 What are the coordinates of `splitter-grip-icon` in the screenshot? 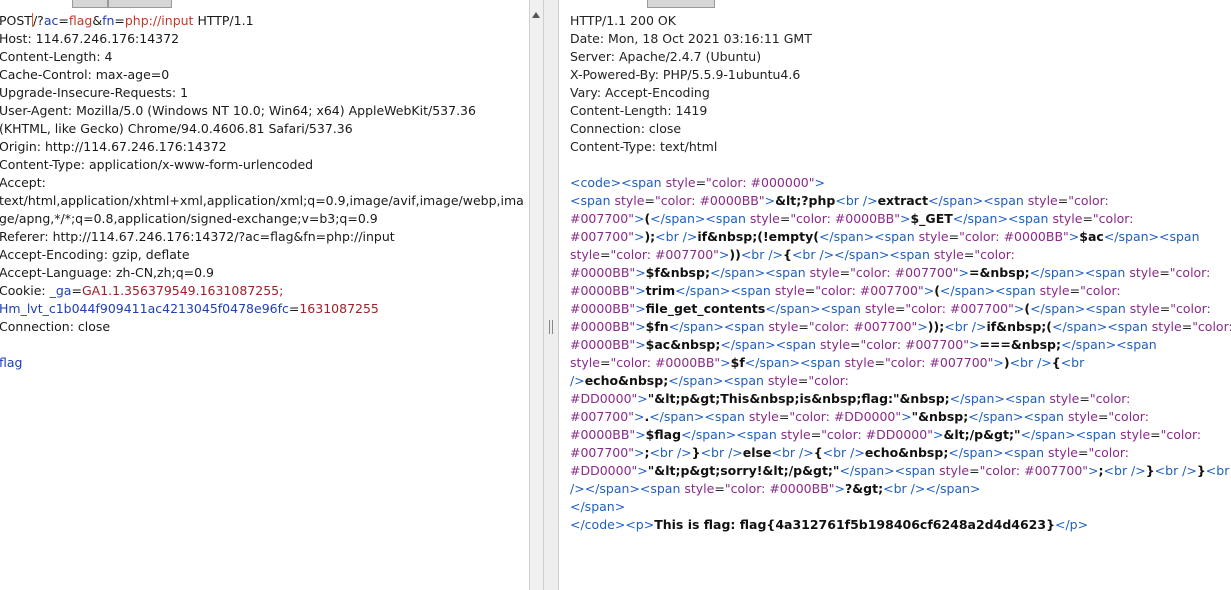 It's located at (551, 327).